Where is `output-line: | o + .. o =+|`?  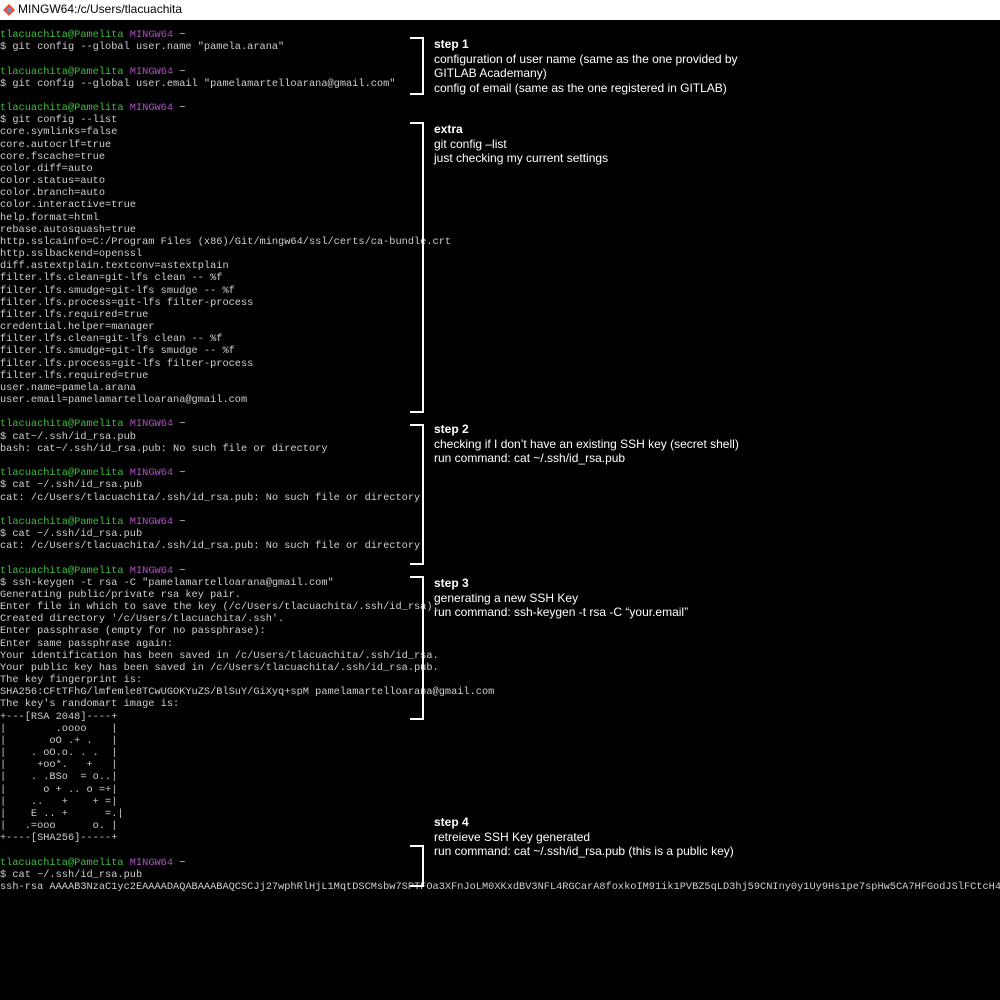
output-line: | o + .. o =+| is located at coordinates (59, 789).